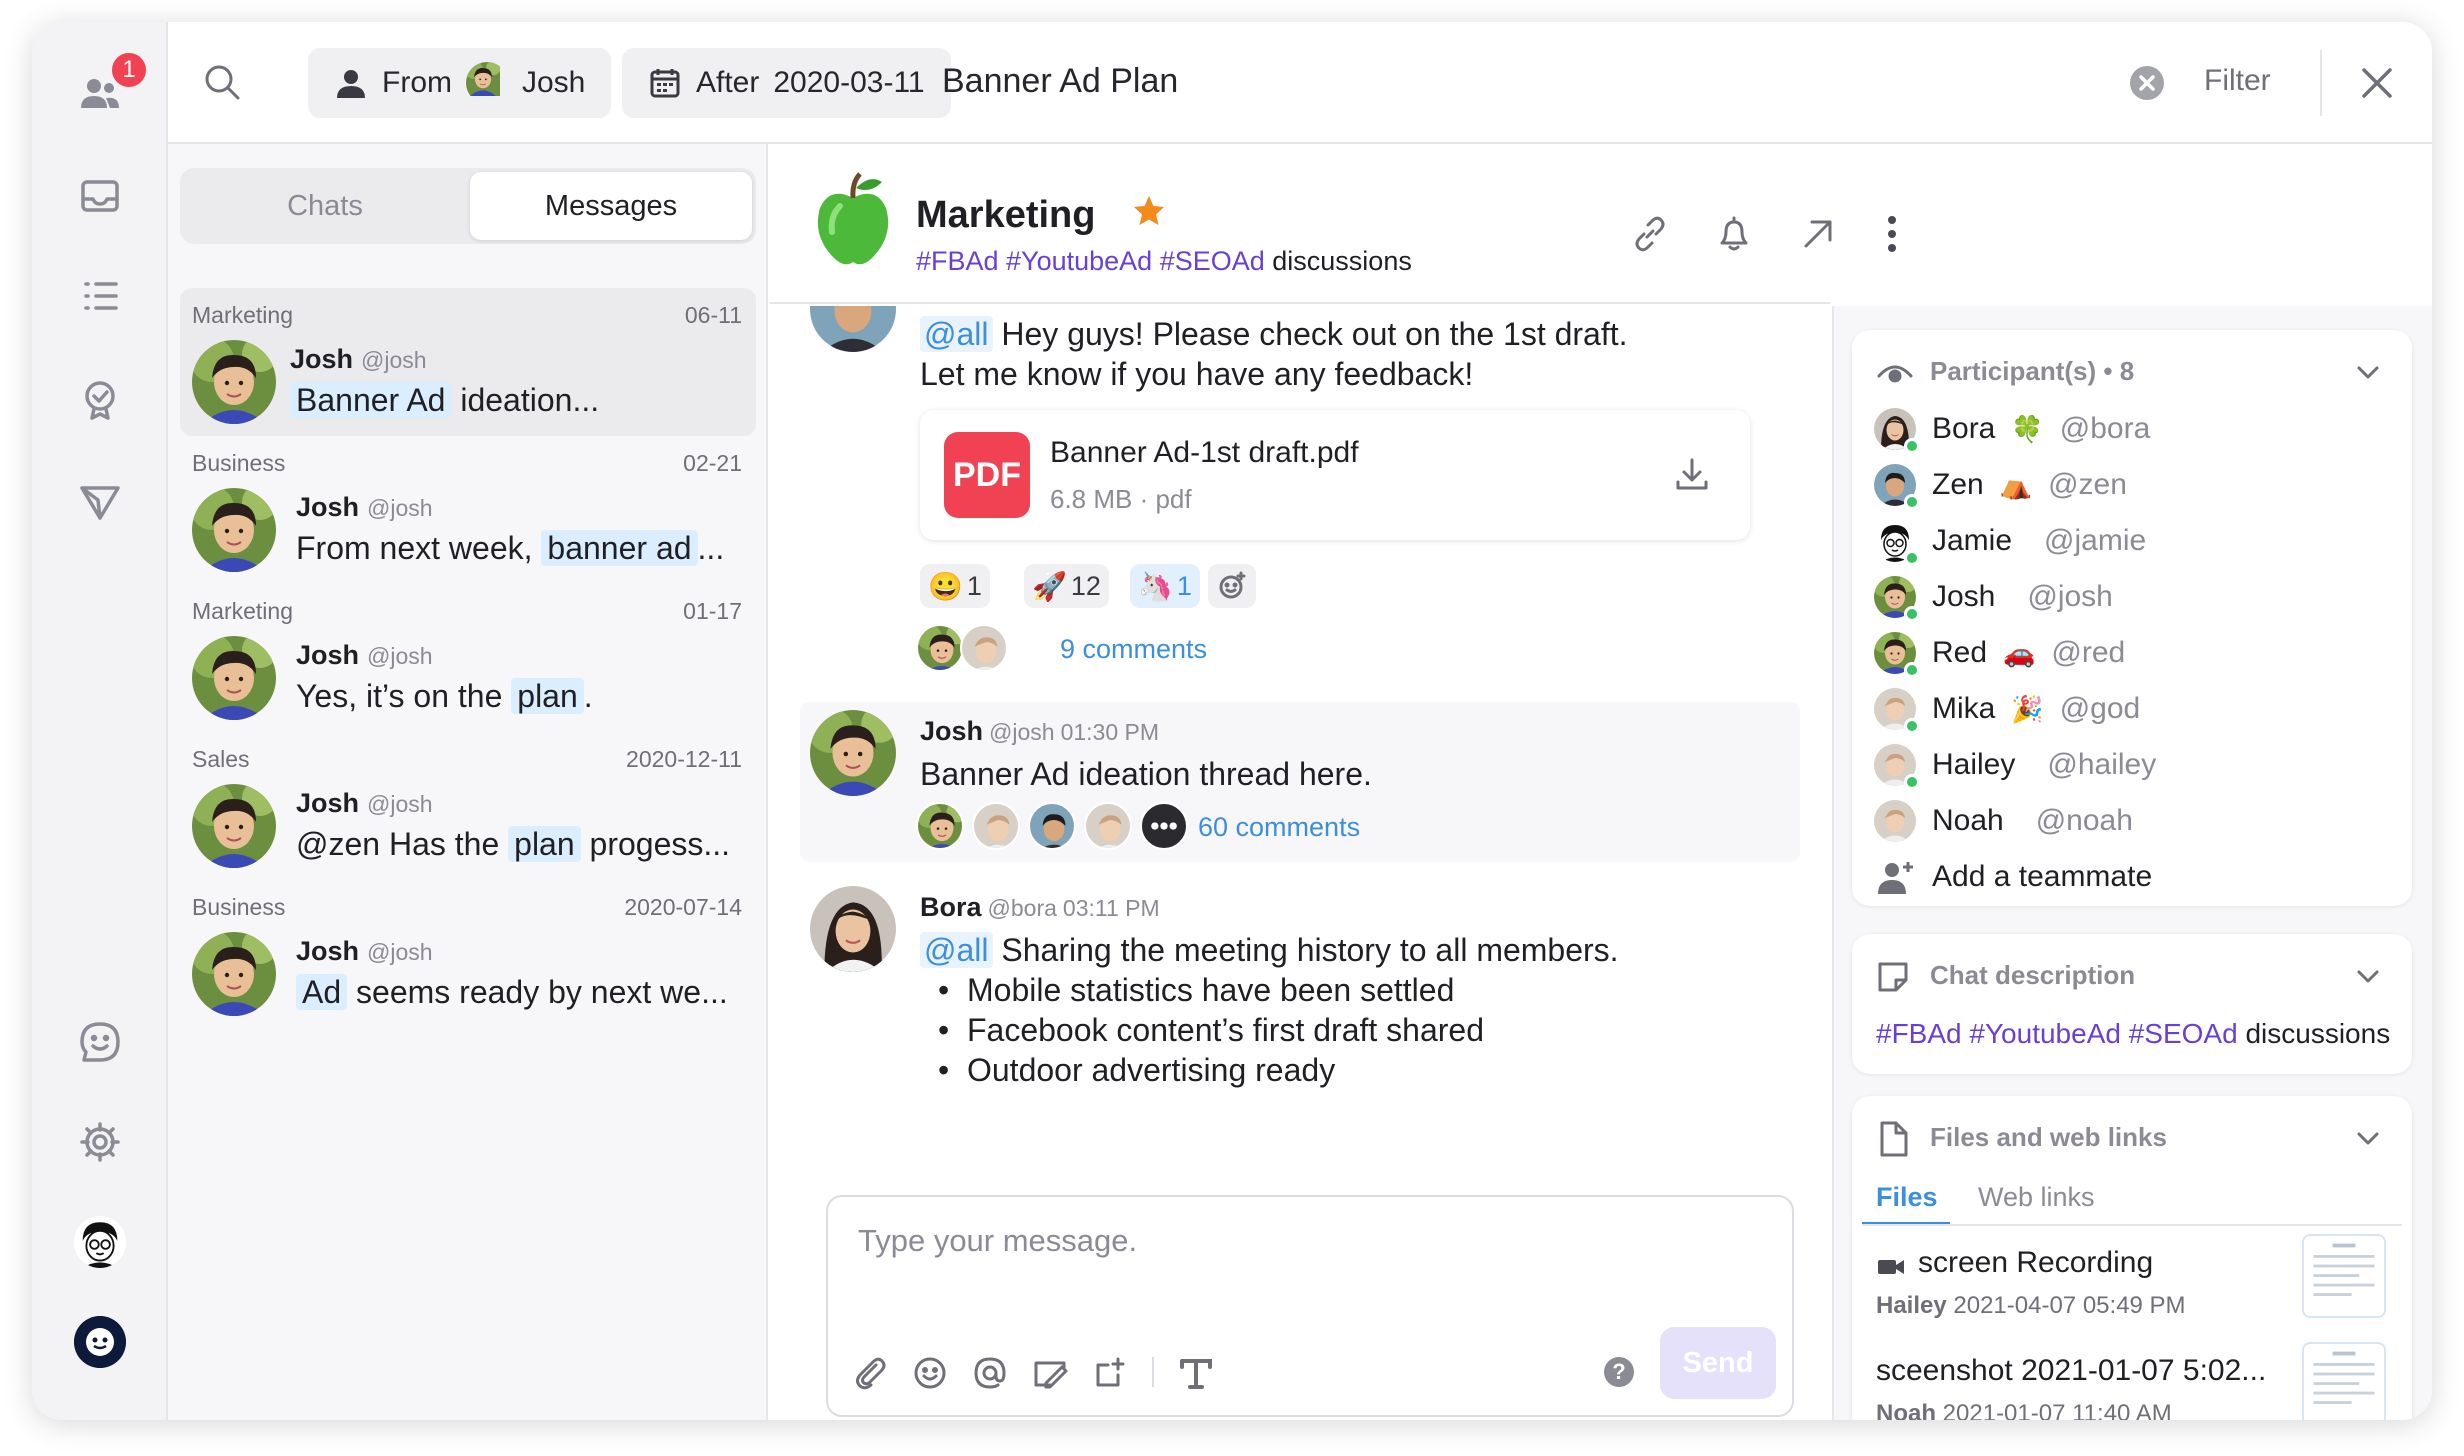  What do you see at coordinates (684, 759) in the screenshot?
I see `item-date: 2020-12-11` at bounding box center [684, 759].